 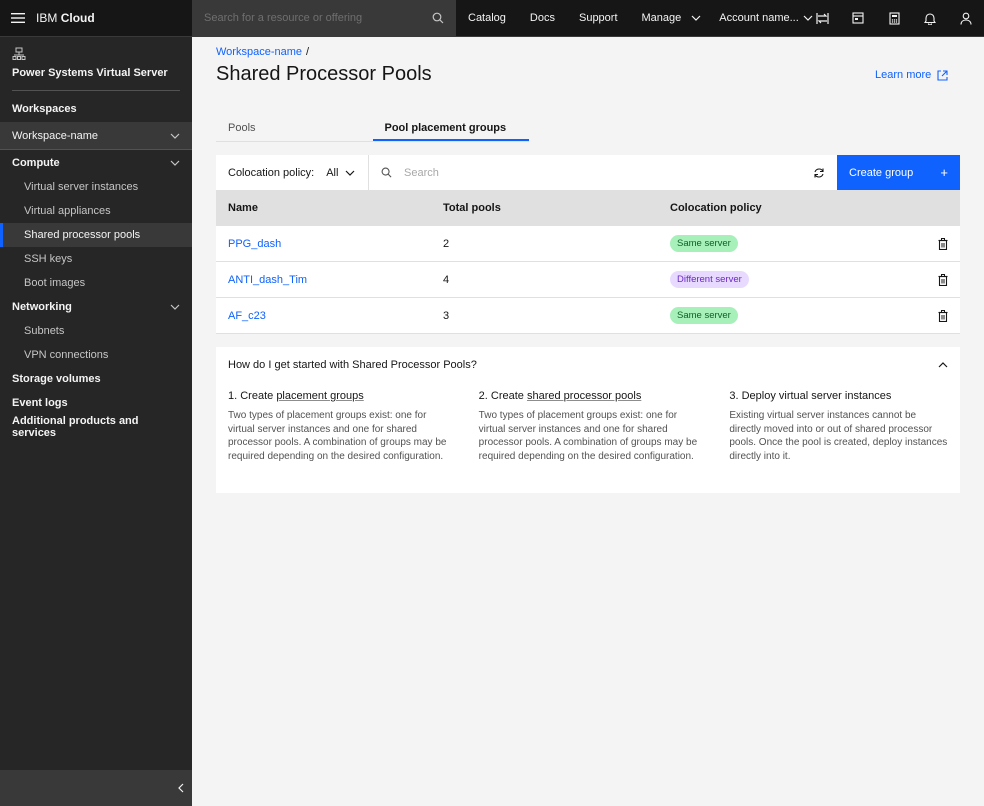 I want to click on column-header-total-pools: Total pools, so click(x=556, y=208).